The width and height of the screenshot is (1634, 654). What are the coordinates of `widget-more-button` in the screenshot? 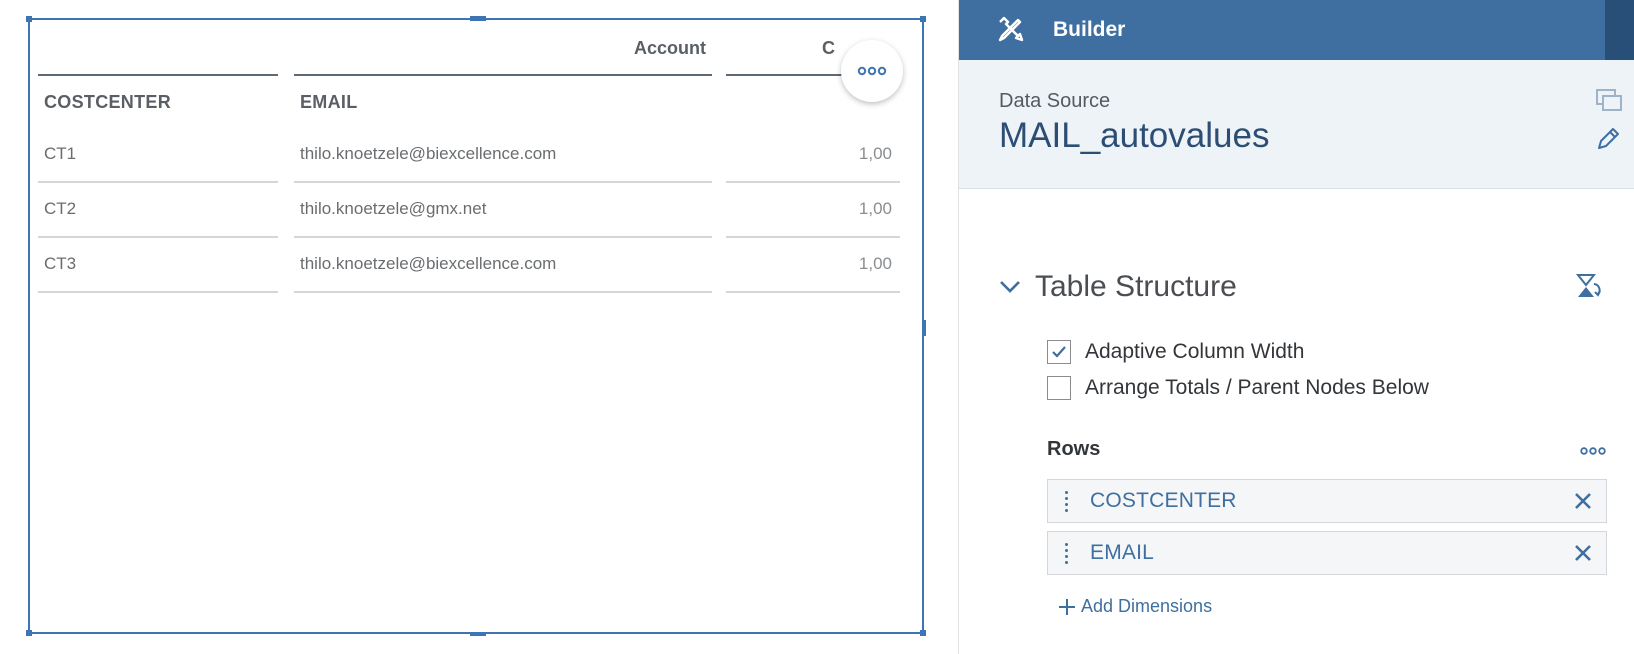 It's located at (872, 71).